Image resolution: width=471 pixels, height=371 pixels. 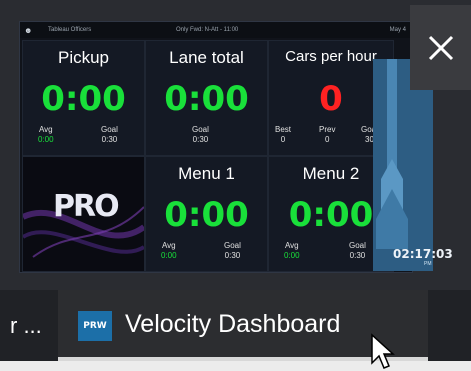 What do you see at coordinates (109, 139) in the screenshot?
I see `pickup-goal-value: 0:30` at bounding box center [109, 139].